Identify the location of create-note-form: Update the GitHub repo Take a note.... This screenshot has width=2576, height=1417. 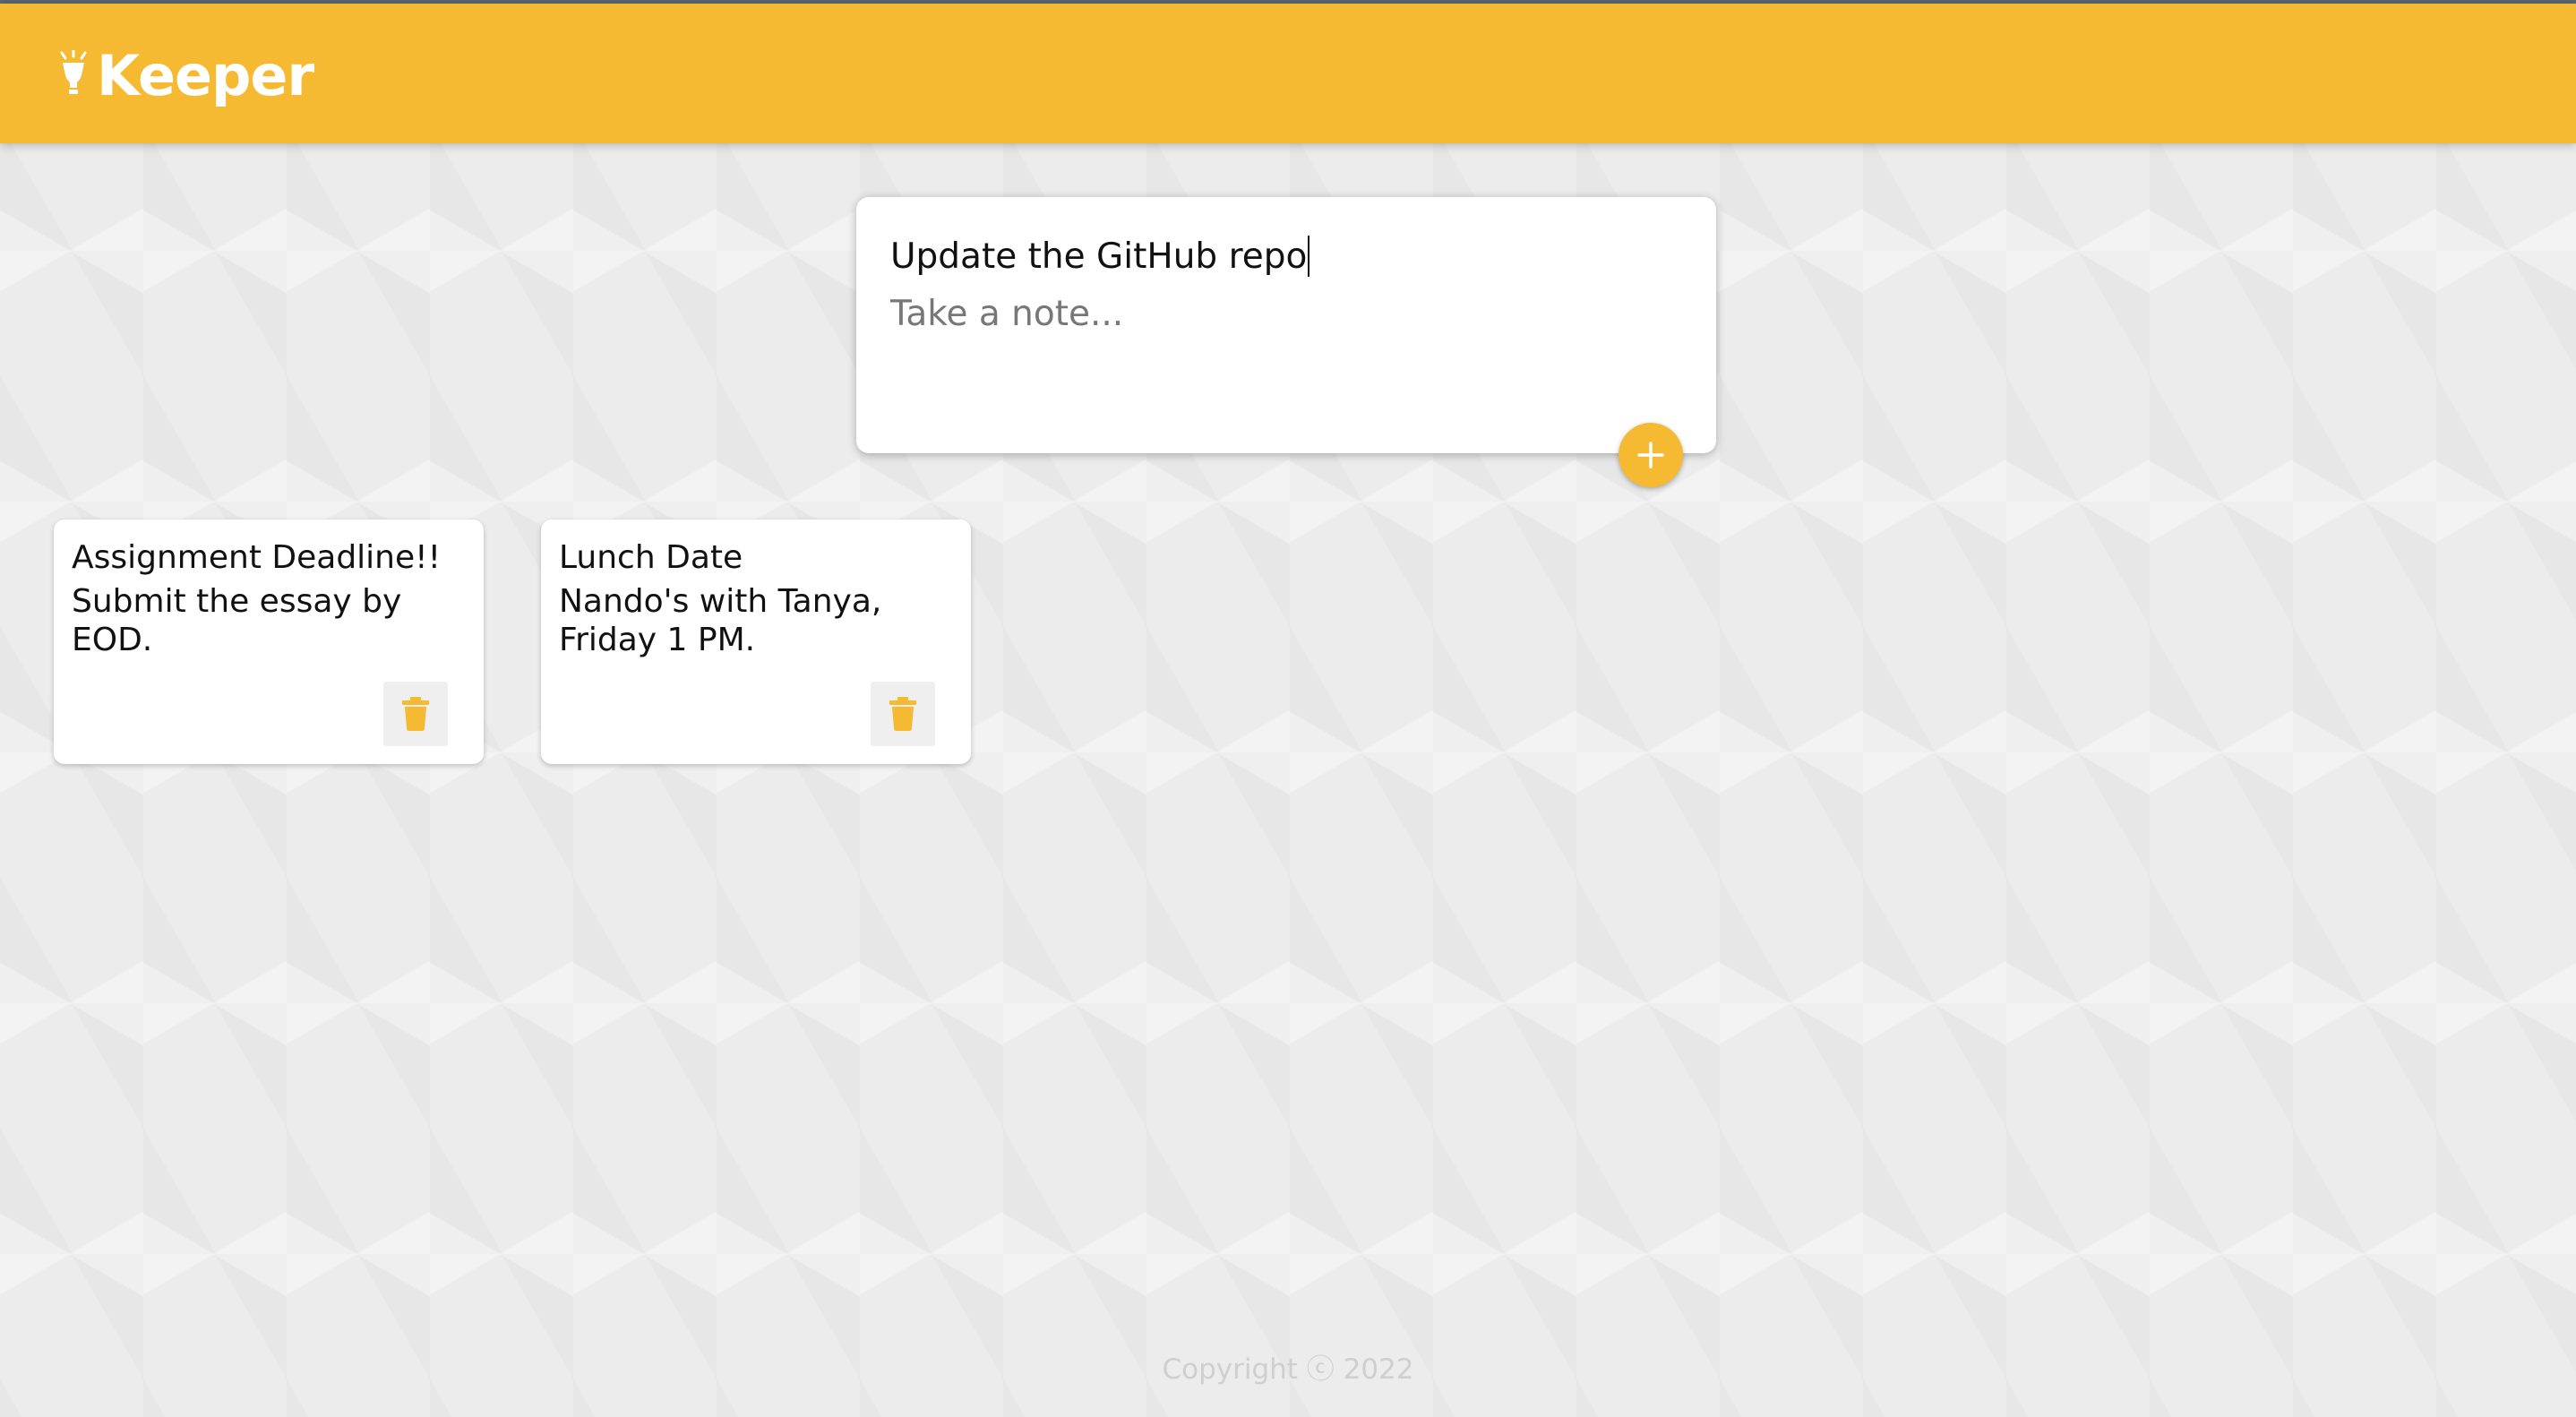
(1286, 325).